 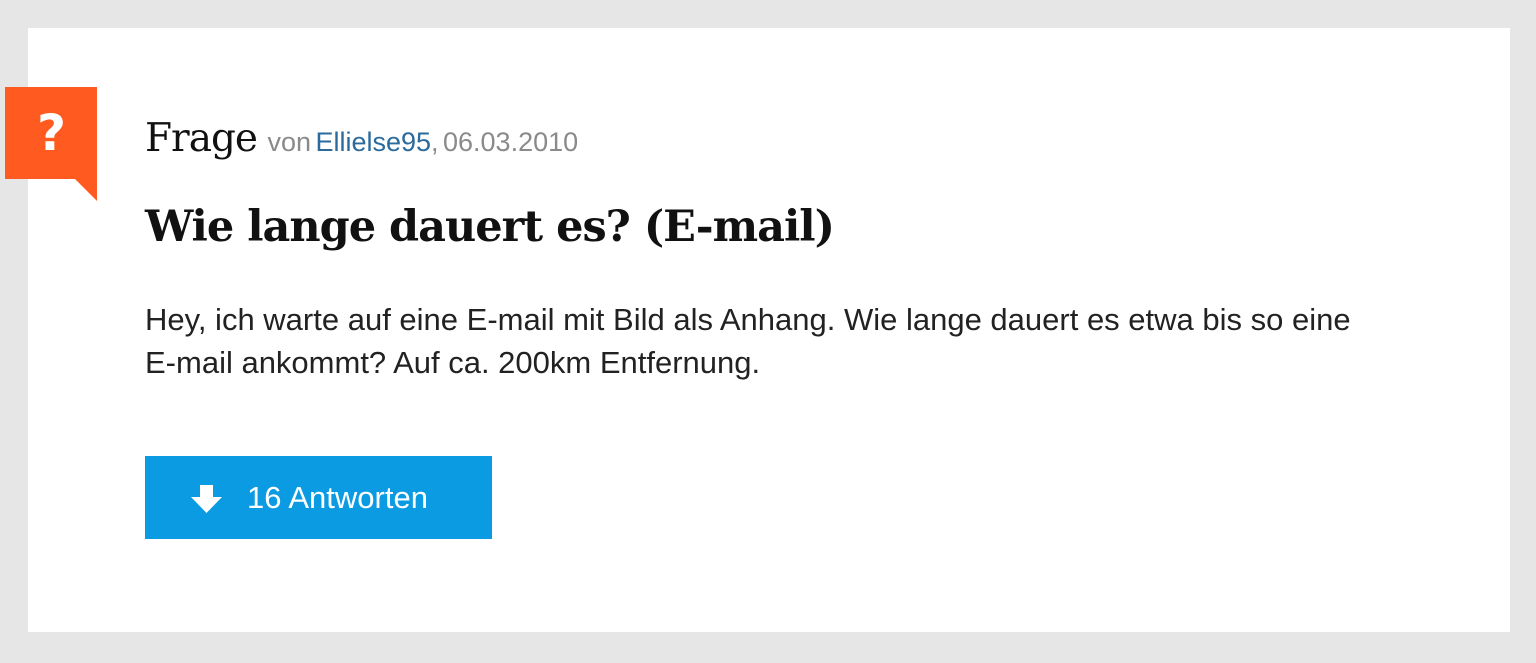 I want to click on author-link: Ellielse95, so click(x=373, y=142).